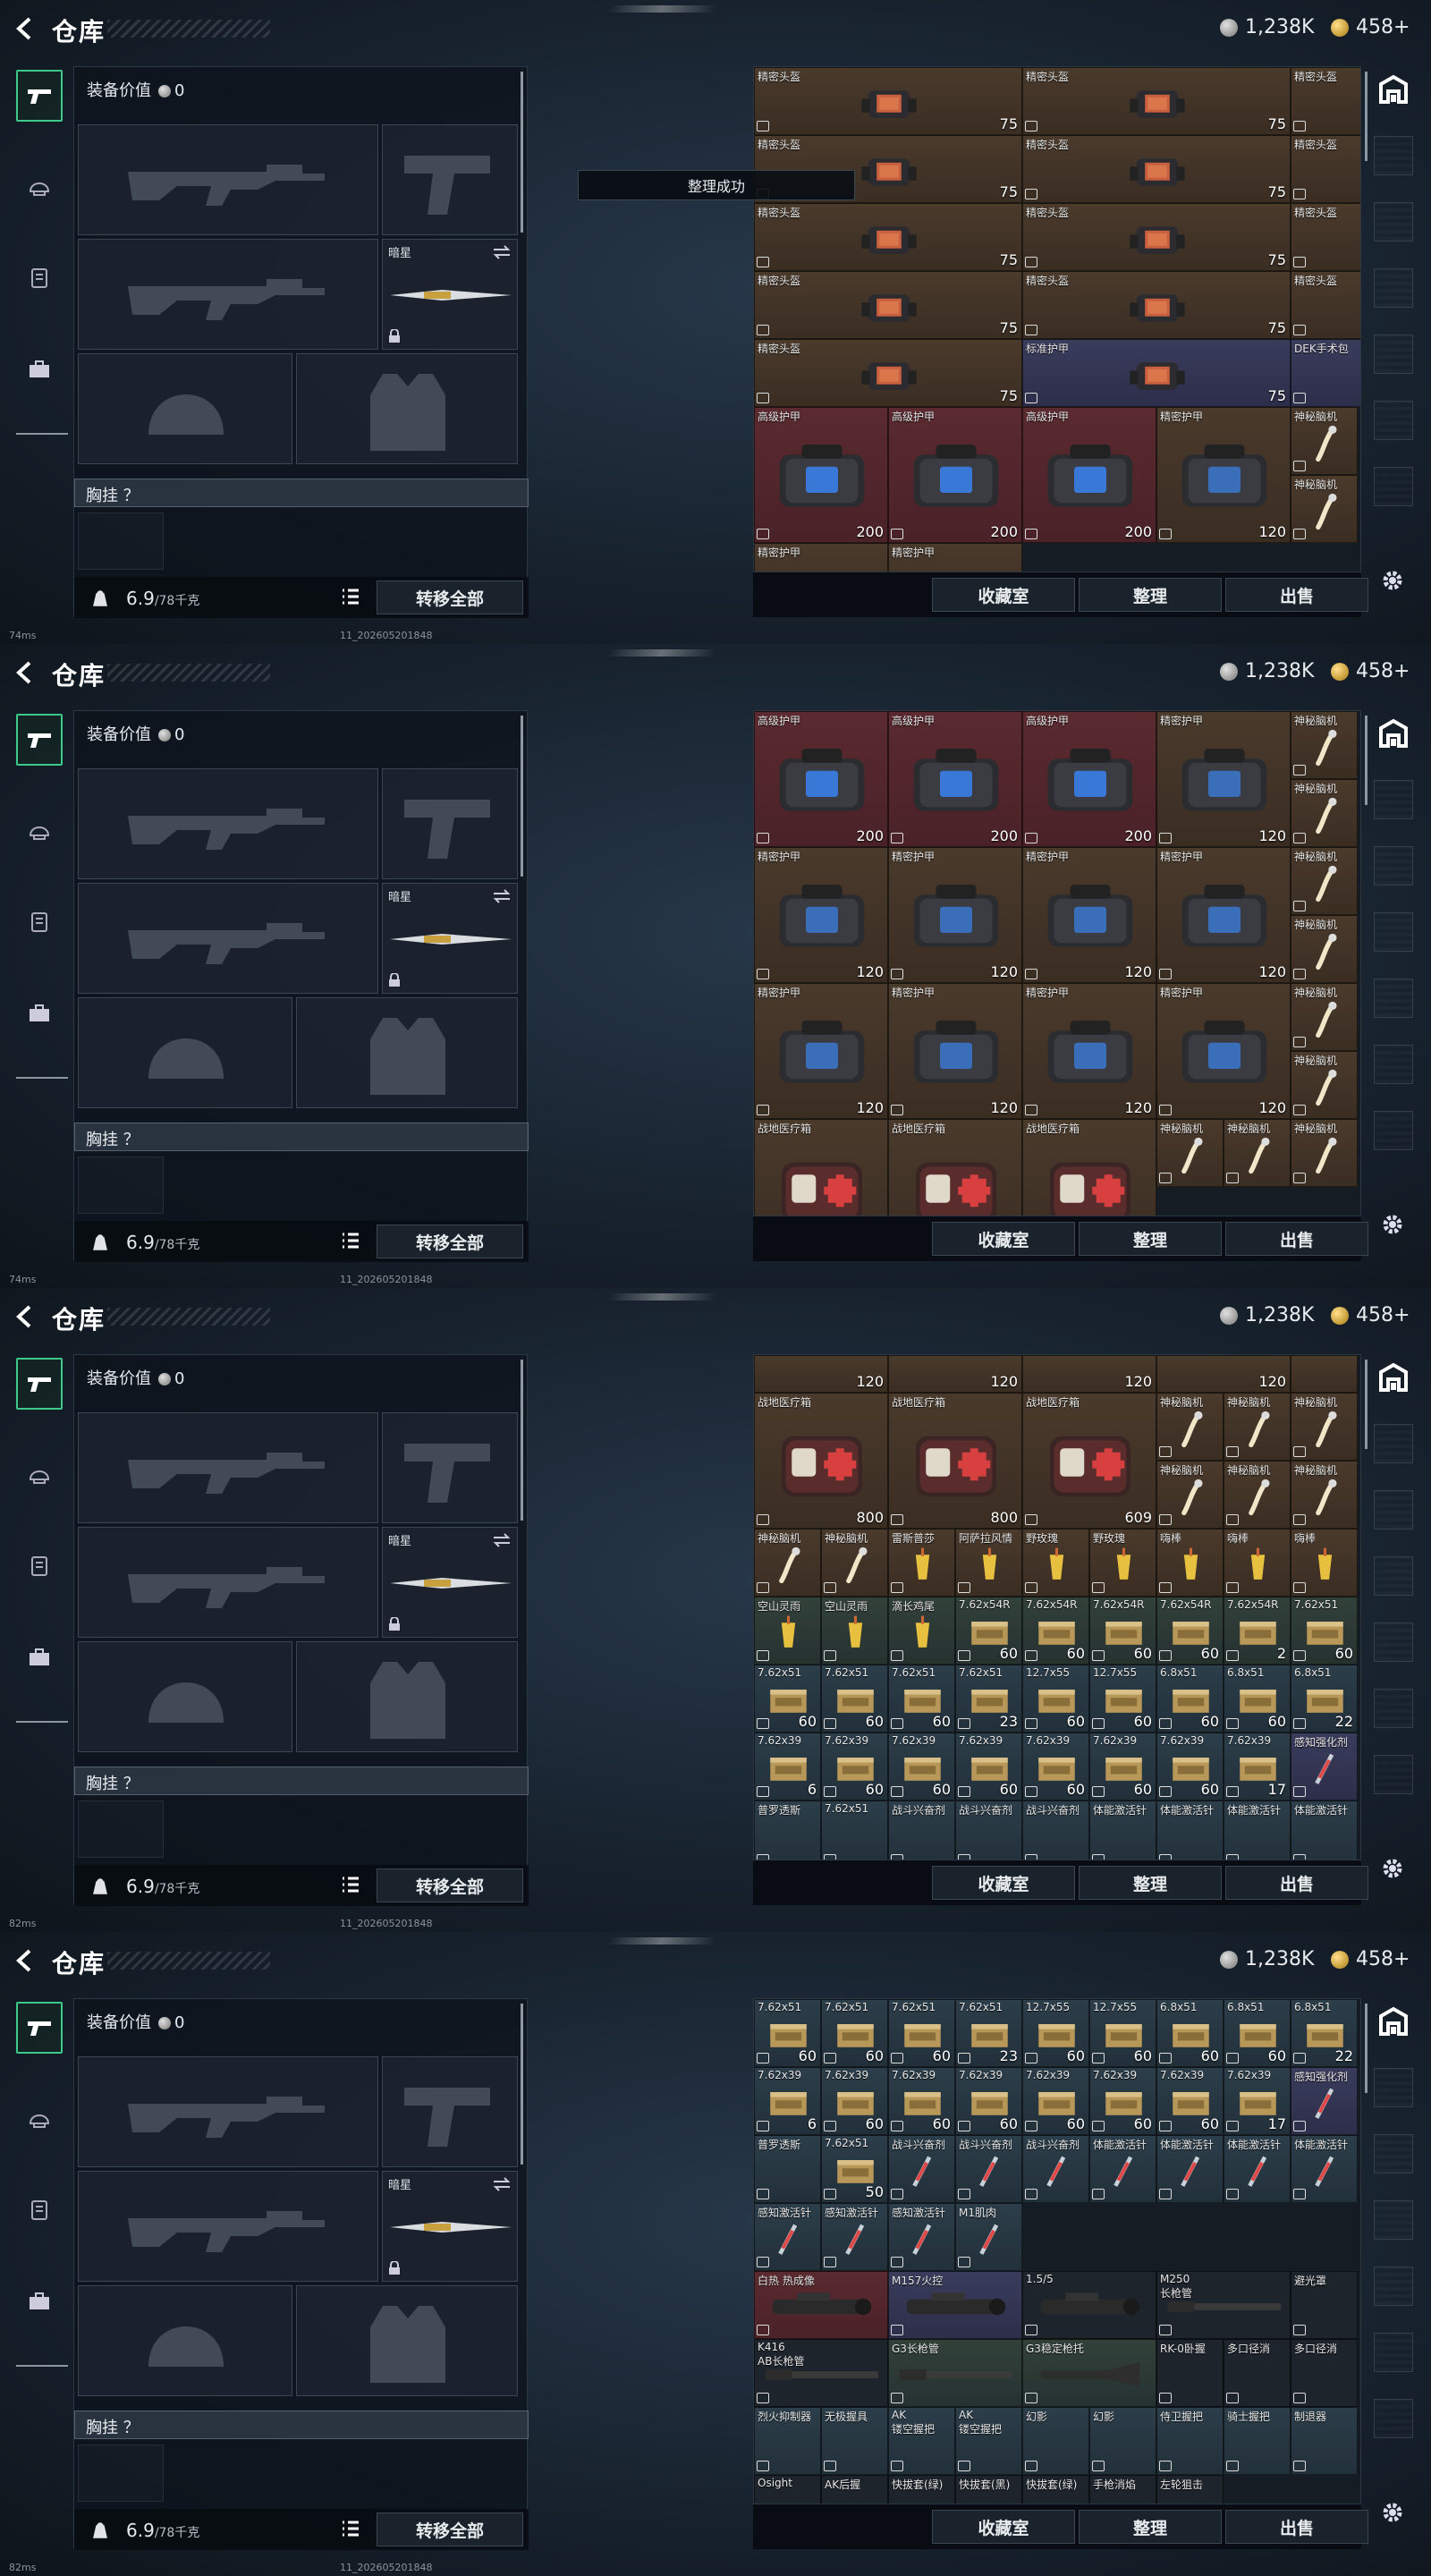  I want to click on stash-item: M1肌肉, so click(989, 2237).